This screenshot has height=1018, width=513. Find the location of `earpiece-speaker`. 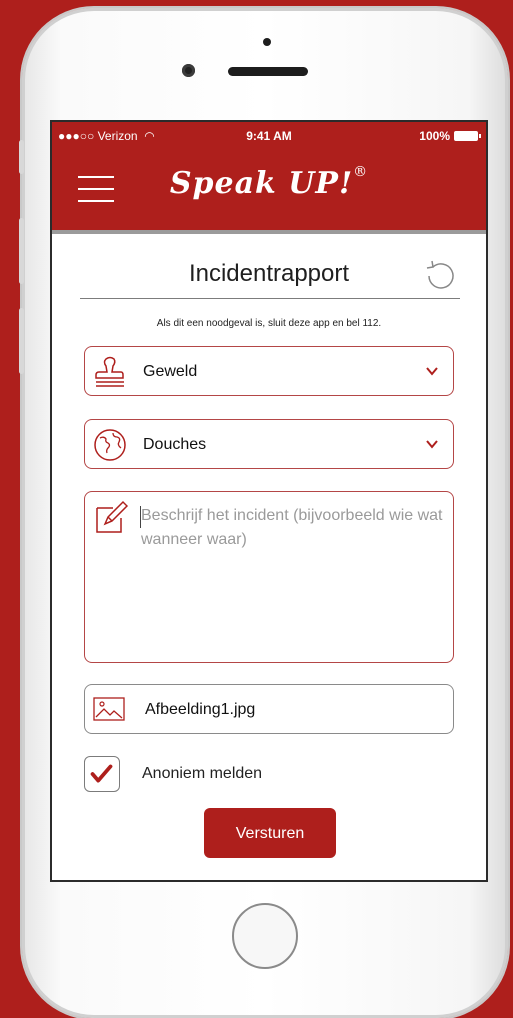

earpiece-speaker is located at coordinates (268, 71).